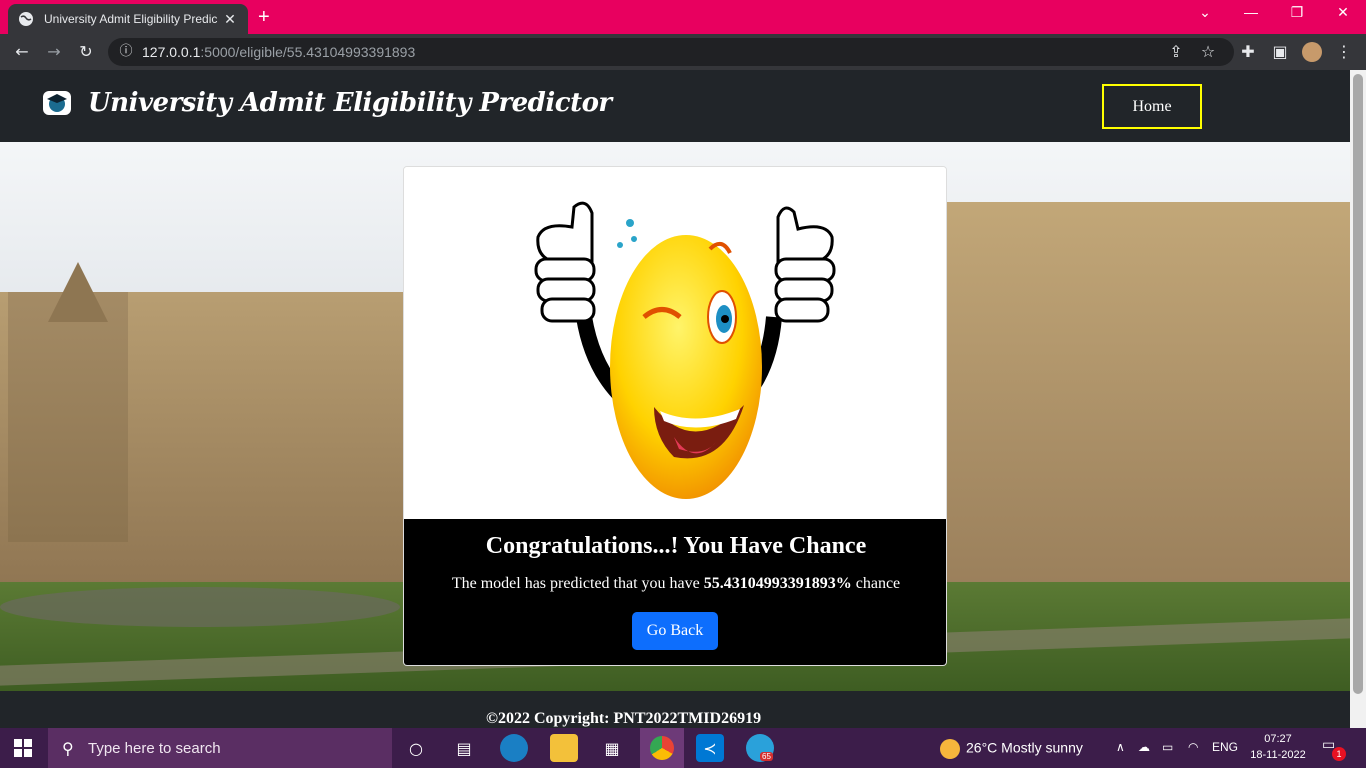 The width and height of the screenshot is (1366, 768). I want to click on result-title: Congratulations...! You Have Chance, so click(676, 546).